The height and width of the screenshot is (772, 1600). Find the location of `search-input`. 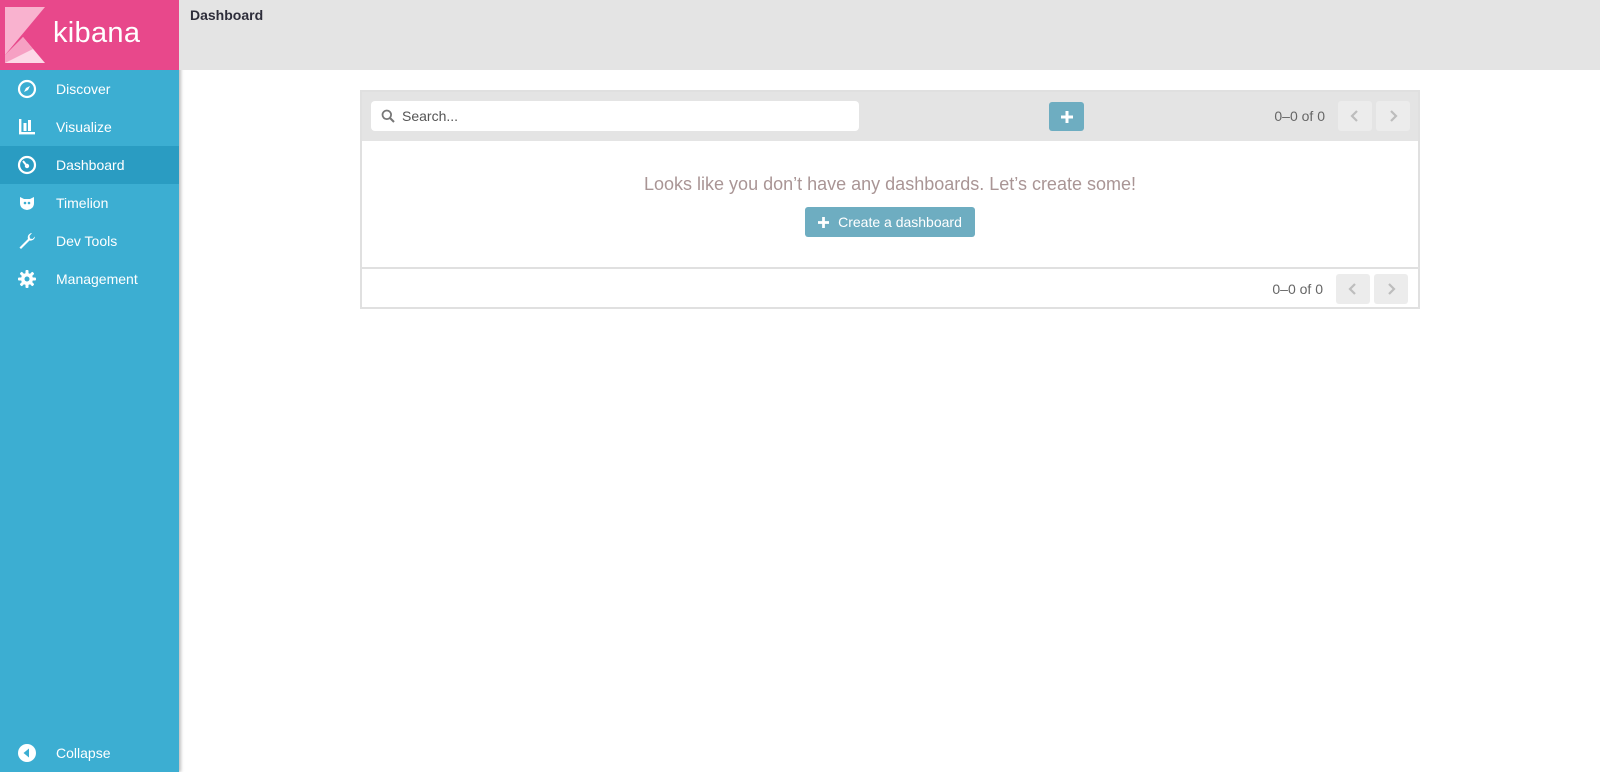

search-input is located at coordinates (622, 116).